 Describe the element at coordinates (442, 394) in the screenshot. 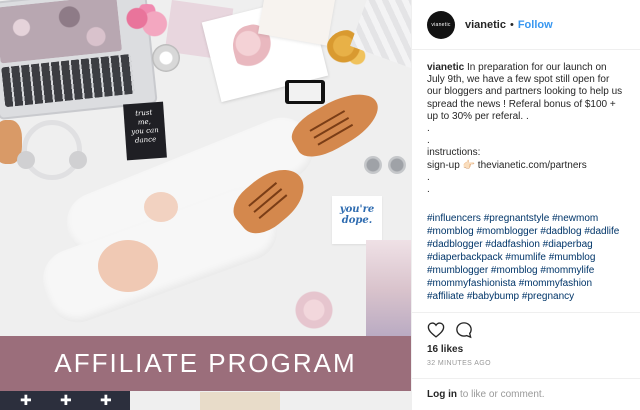

I see `login-link: Log in` at that location.